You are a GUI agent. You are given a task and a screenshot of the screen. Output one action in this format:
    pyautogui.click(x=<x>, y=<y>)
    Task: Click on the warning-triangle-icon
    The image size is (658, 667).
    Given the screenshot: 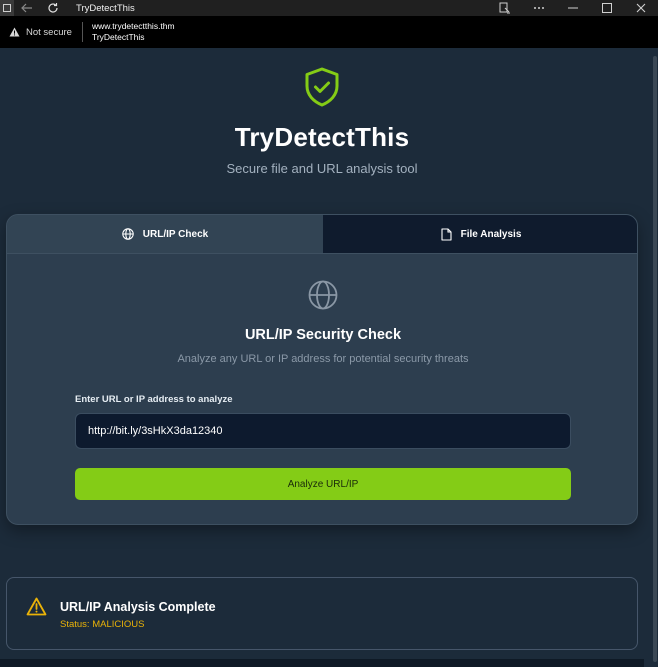 What is the action you would take?
    pyautogui.click(x=14, y=32)
    